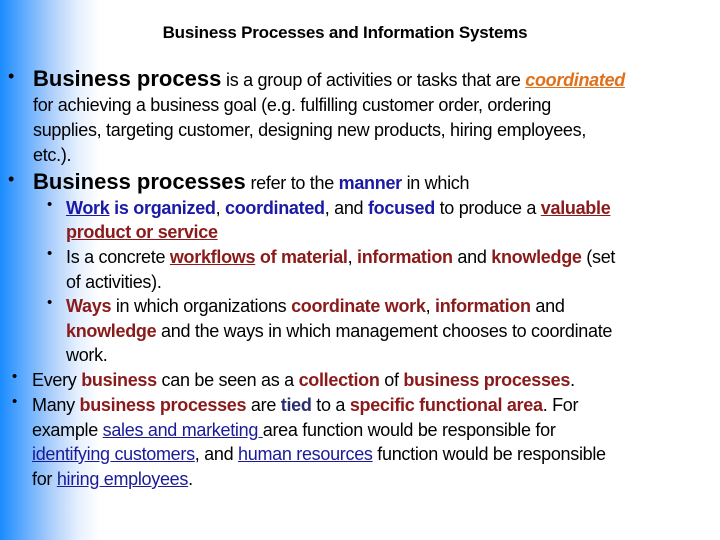 This screenshot has height=540, width=720. I want to click on link-human-resources: human resources, so click(305, 454).